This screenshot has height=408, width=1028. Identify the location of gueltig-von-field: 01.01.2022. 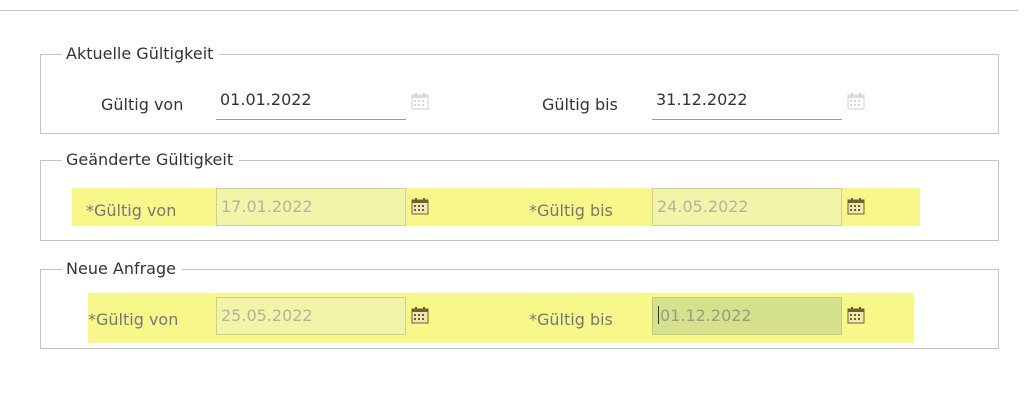
(311, 101).